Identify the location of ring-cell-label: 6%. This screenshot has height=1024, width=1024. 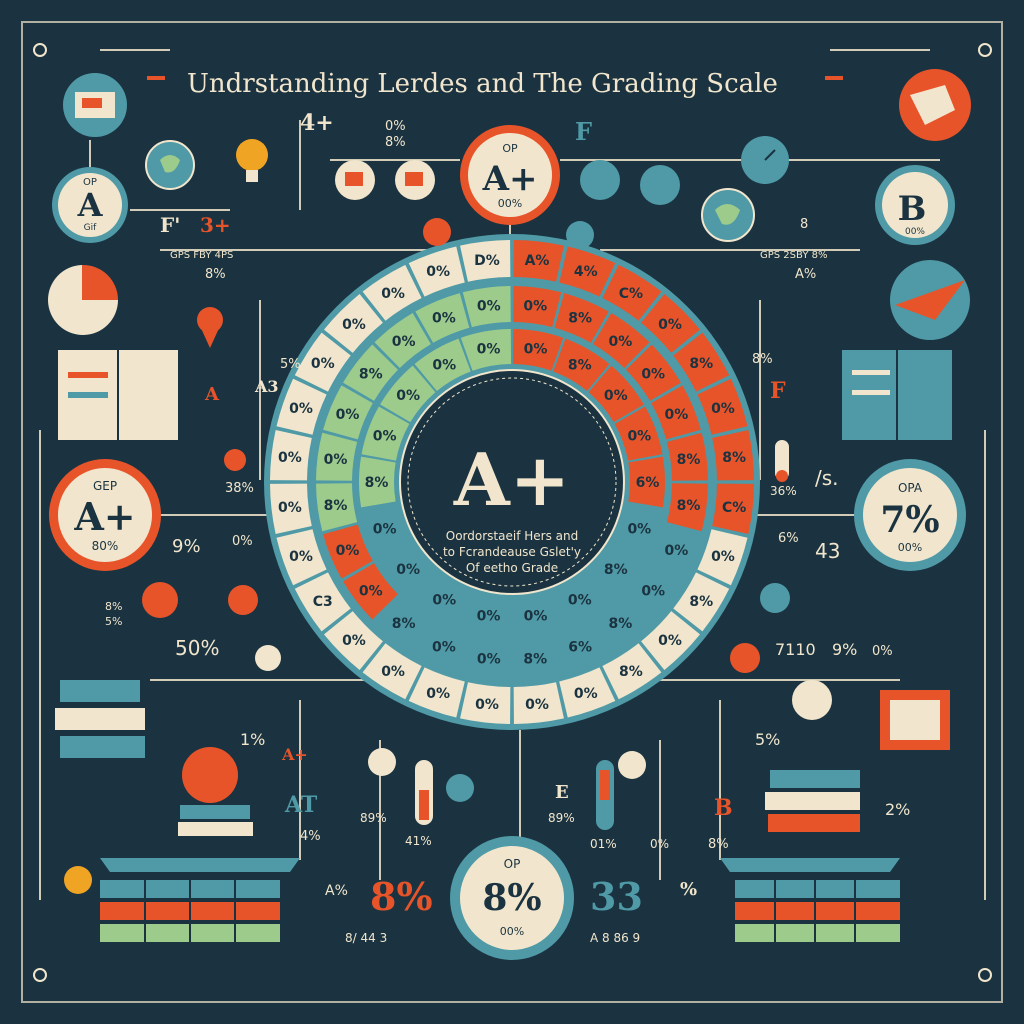
(648, 483).